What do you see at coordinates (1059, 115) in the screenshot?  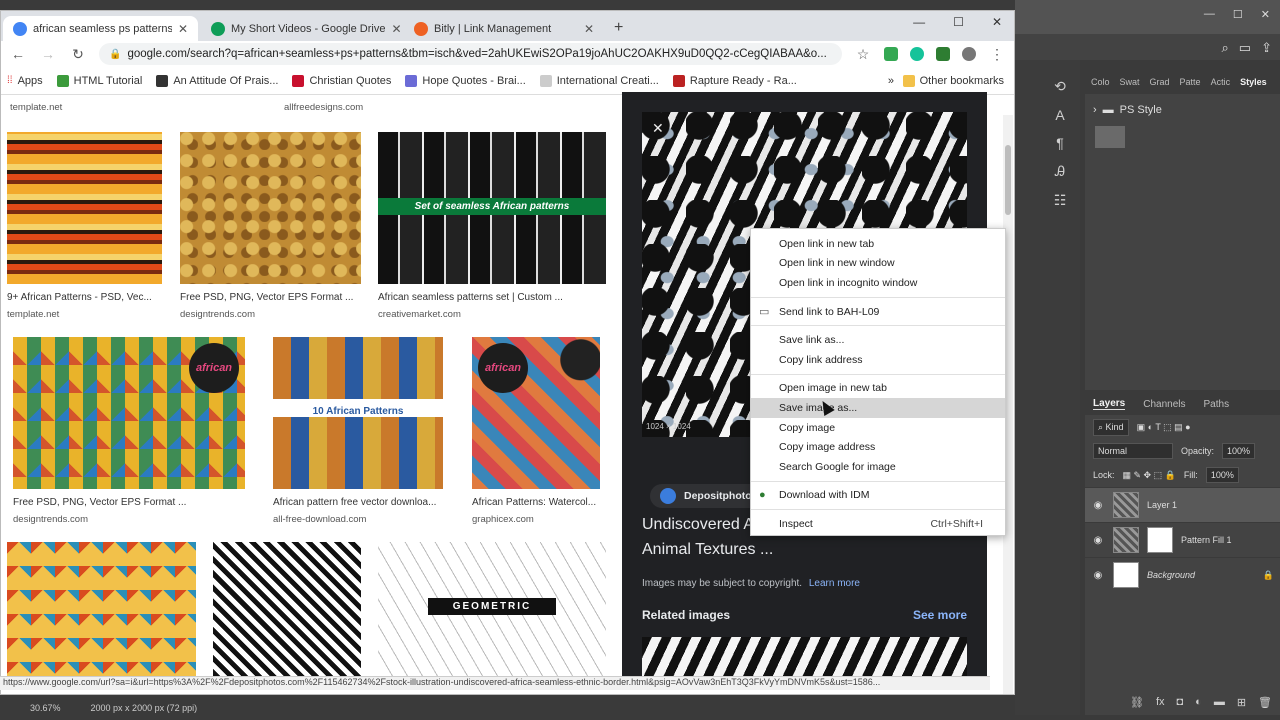 I see `ps-character-icon: A` at bounding box center [1059, 115].